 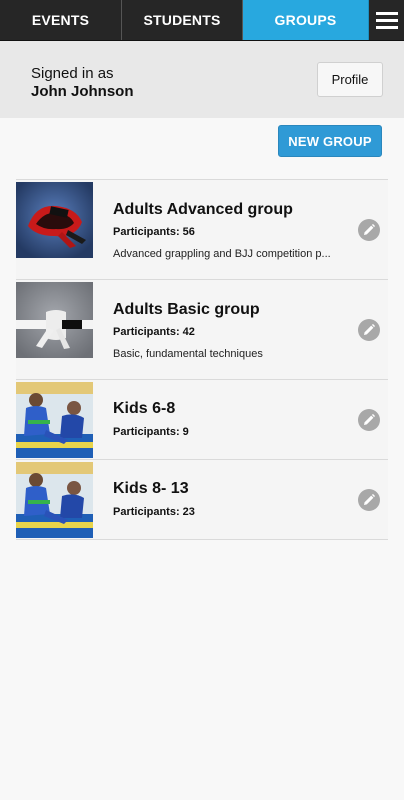 I want to click on group-row: Kids 8- 13 Participants: 23, so click(x=202, y=500).